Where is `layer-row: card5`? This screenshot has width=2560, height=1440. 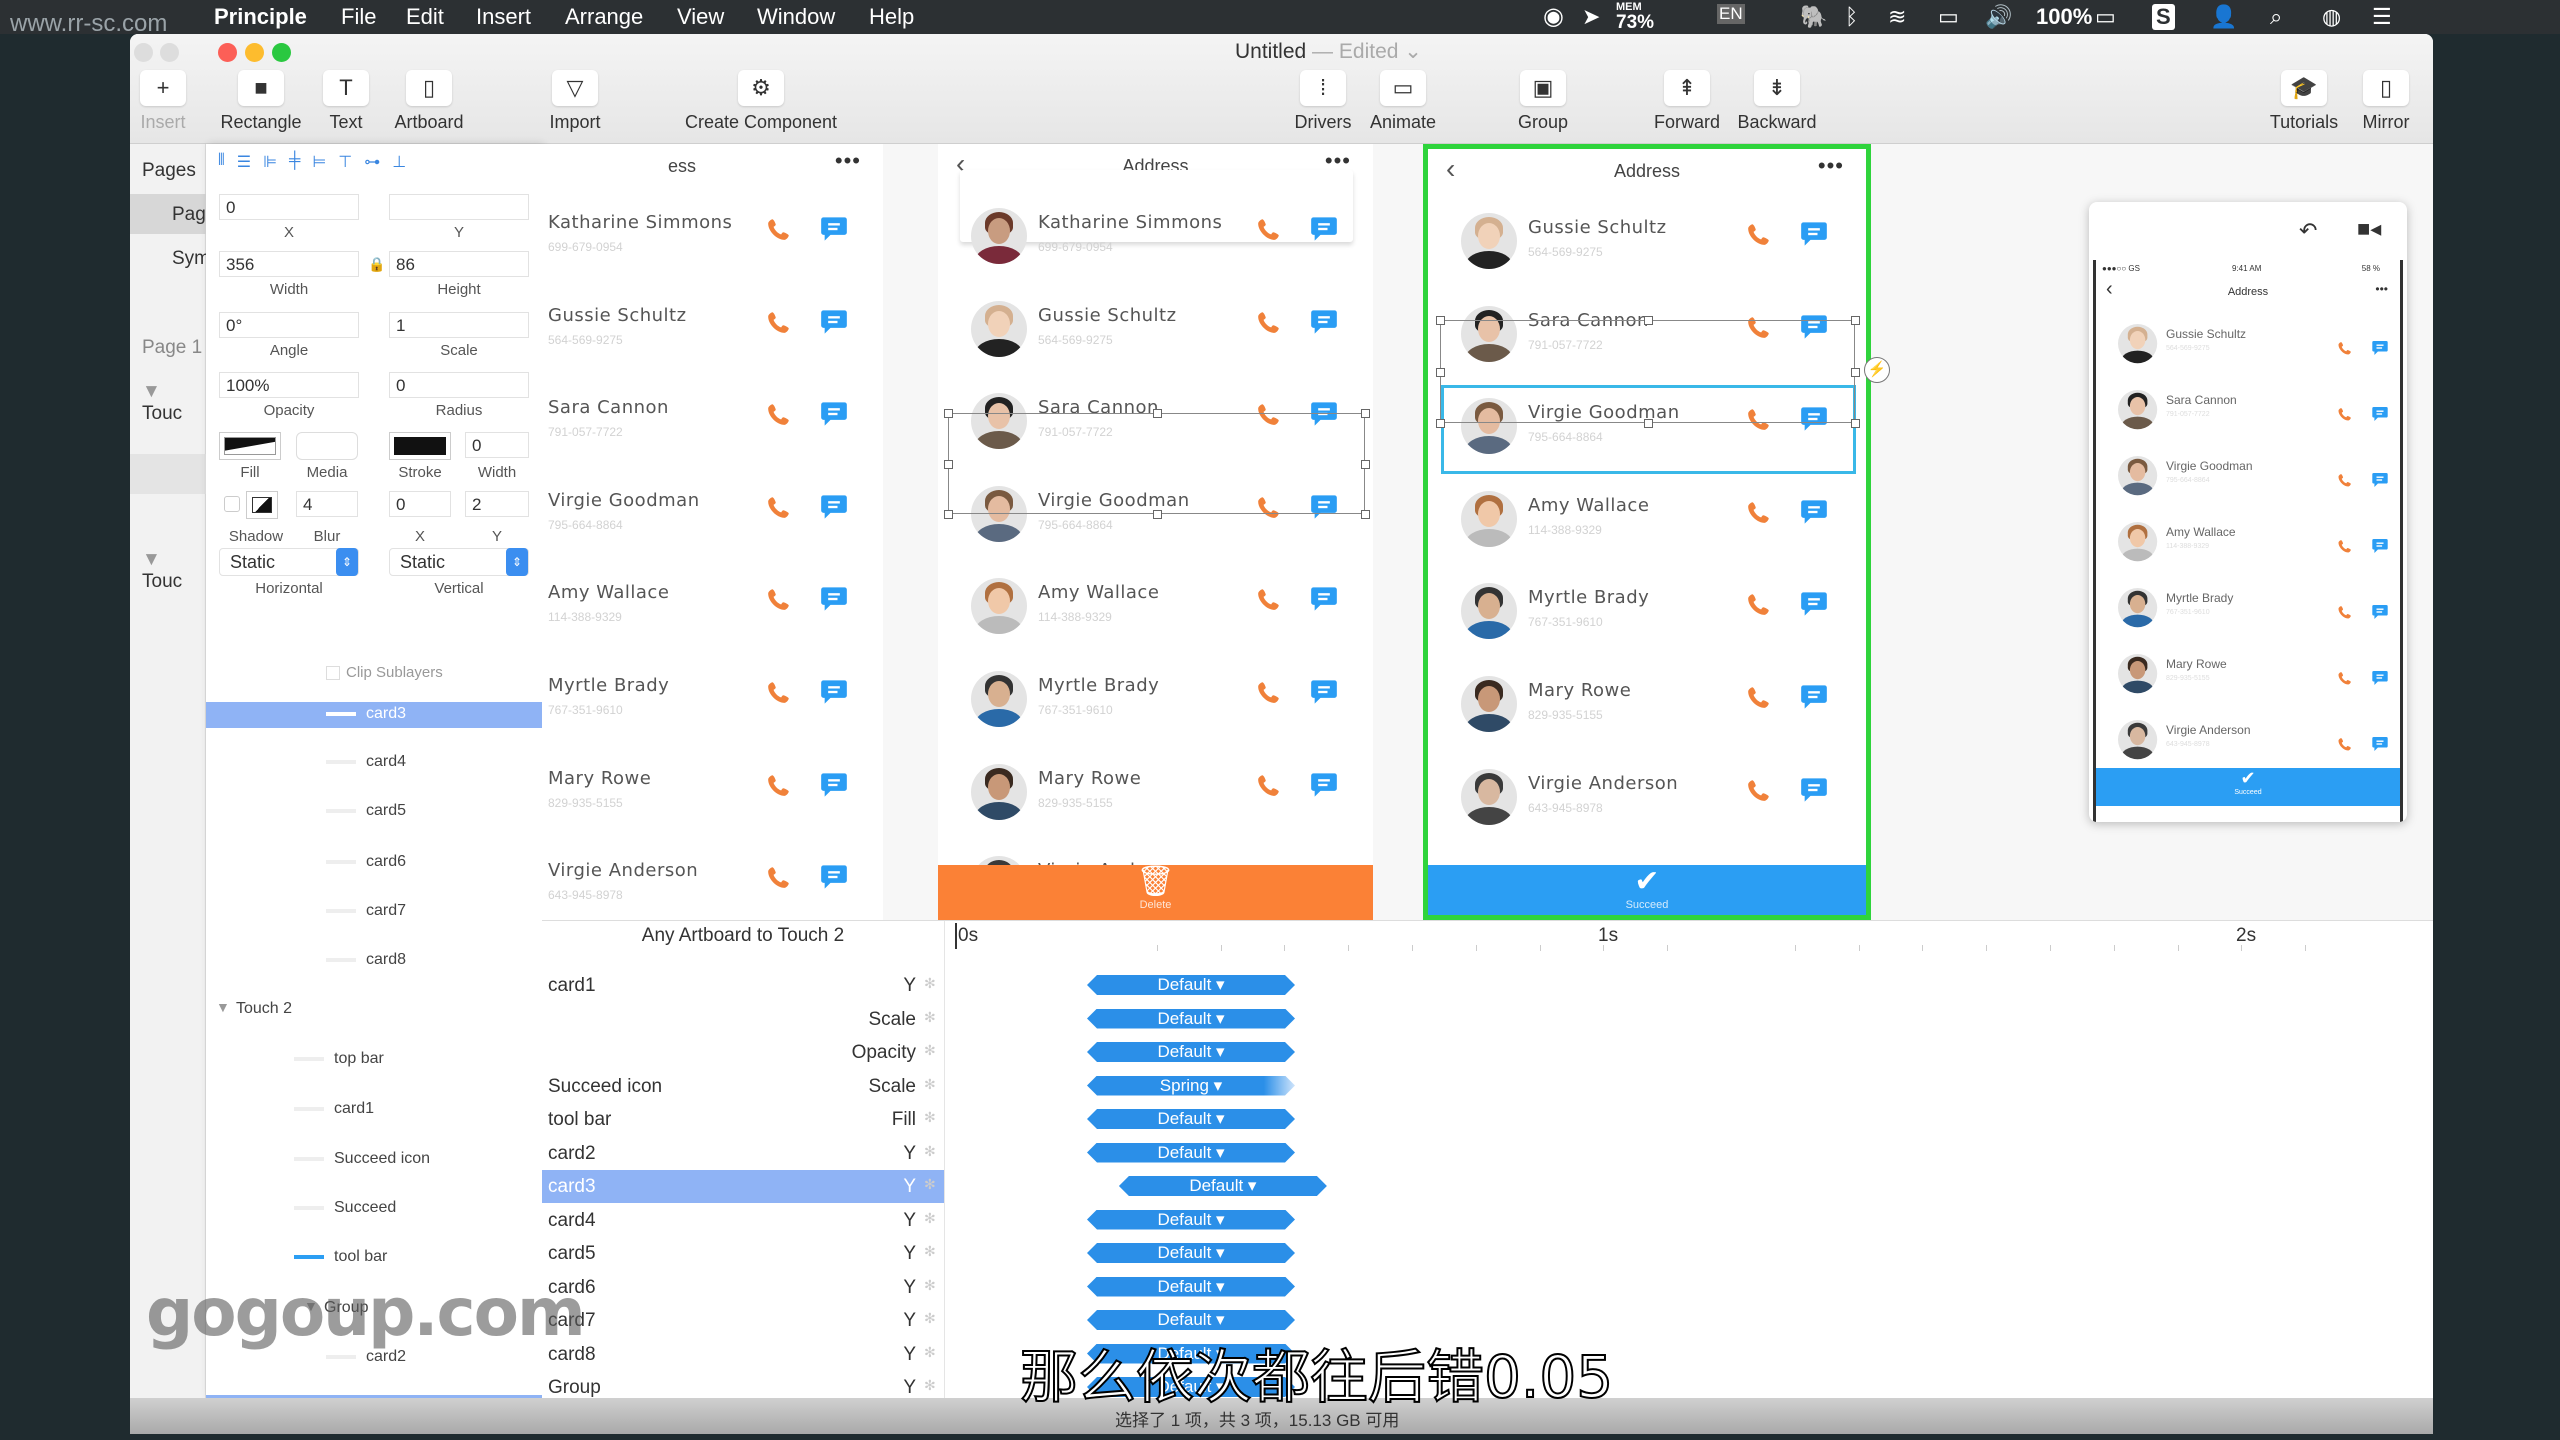 layer-row: card5 is located at coordinates (374, 812).